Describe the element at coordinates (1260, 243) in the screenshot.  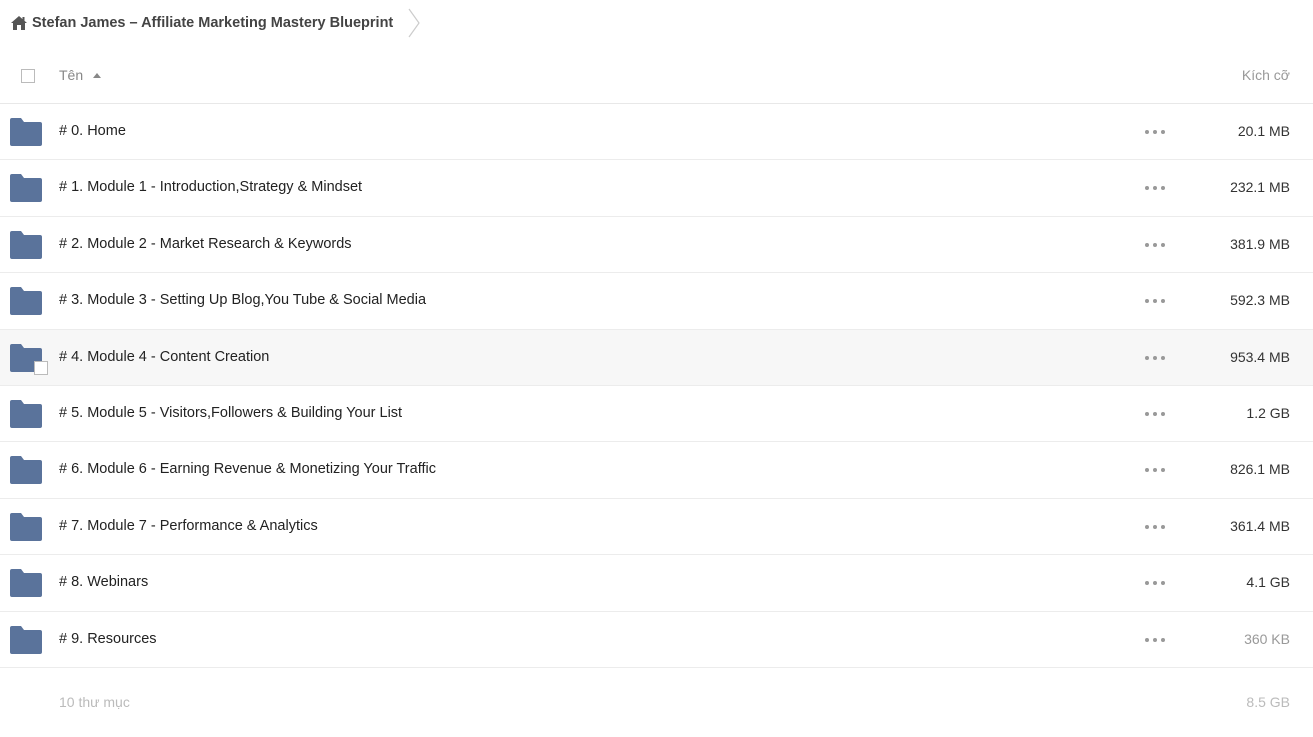
I see `folder-size: 381.9 MB` at that location.